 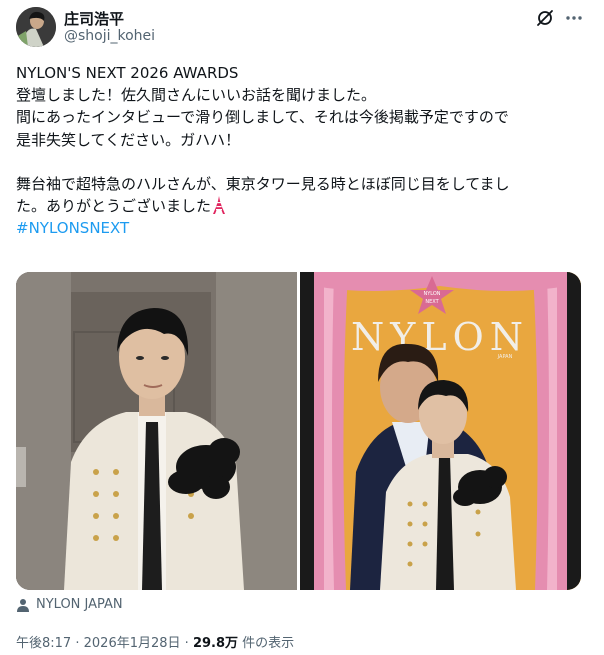 What do you see at coordinates (94, 18) in the screenshot?
I see `author-display-name: 庄司浩平` at bounding box center [94, 18].